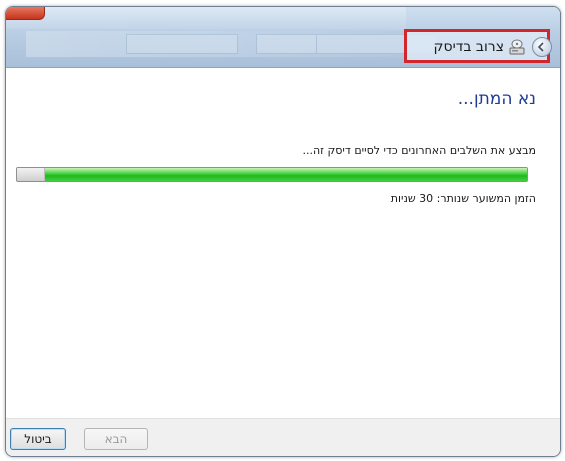 The image size is (565, 461). I want to click on title-row: צרוב בדיסק, so click(480, 47).